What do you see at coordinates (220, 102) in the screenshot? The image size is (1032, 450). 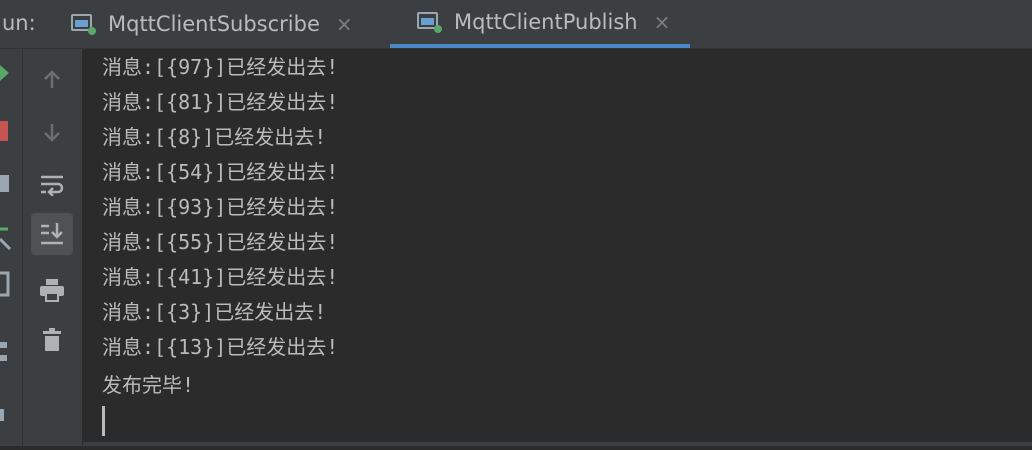 I see `console-line: 消息:[{81}]已经发出去!` at bounding box center [220, 102].